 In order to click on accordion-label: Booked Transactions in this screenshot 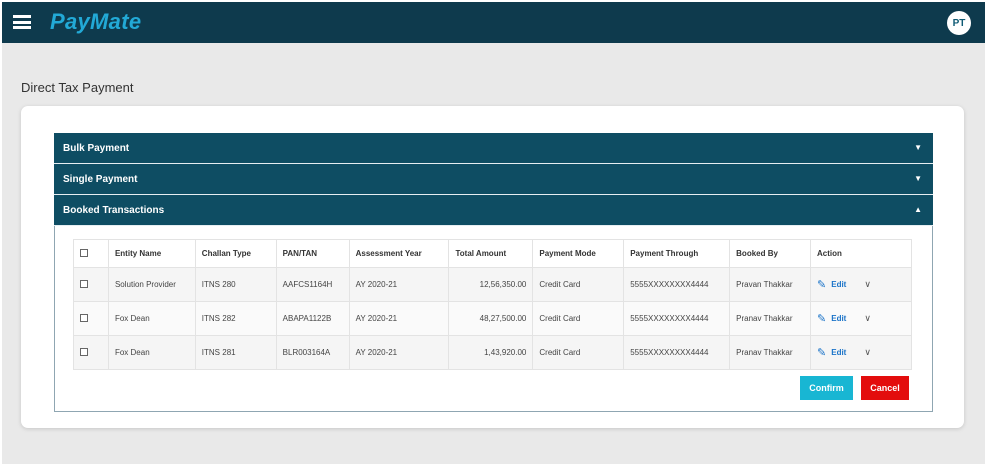, I will do `click(114, 210)`.